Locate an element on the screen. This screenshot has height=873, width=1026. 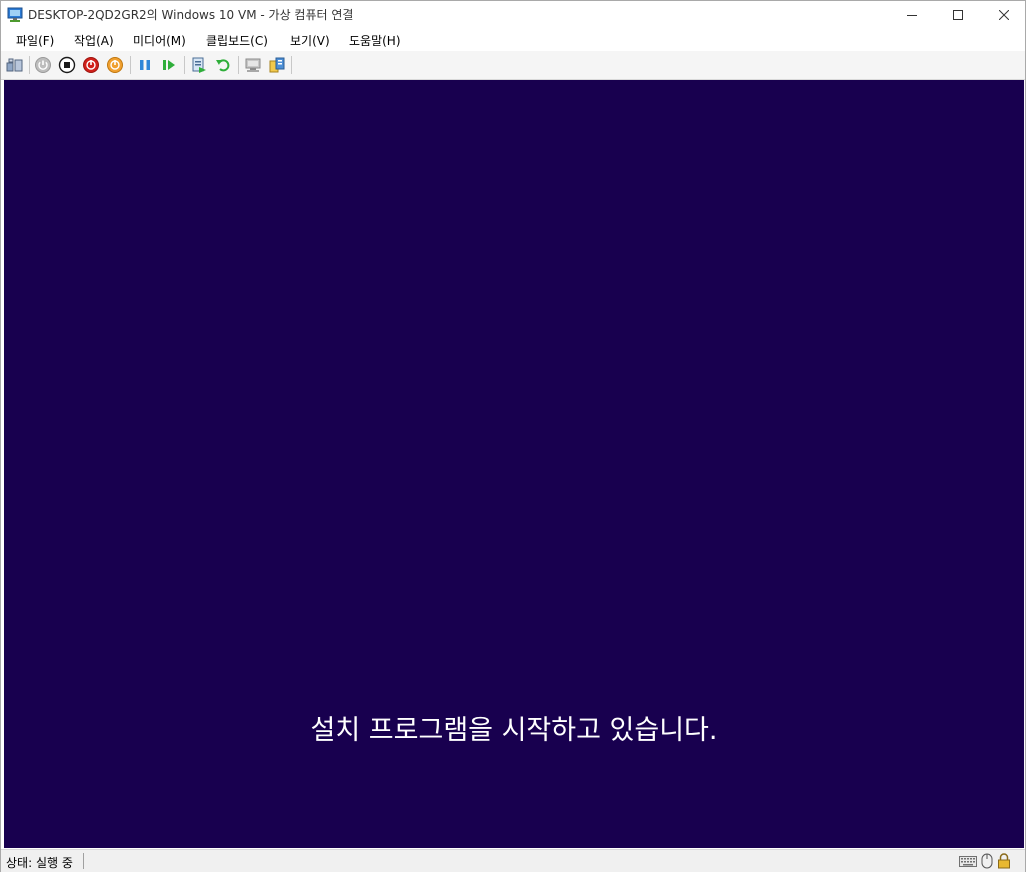
maximize-button is located at coordinates (958, 15).